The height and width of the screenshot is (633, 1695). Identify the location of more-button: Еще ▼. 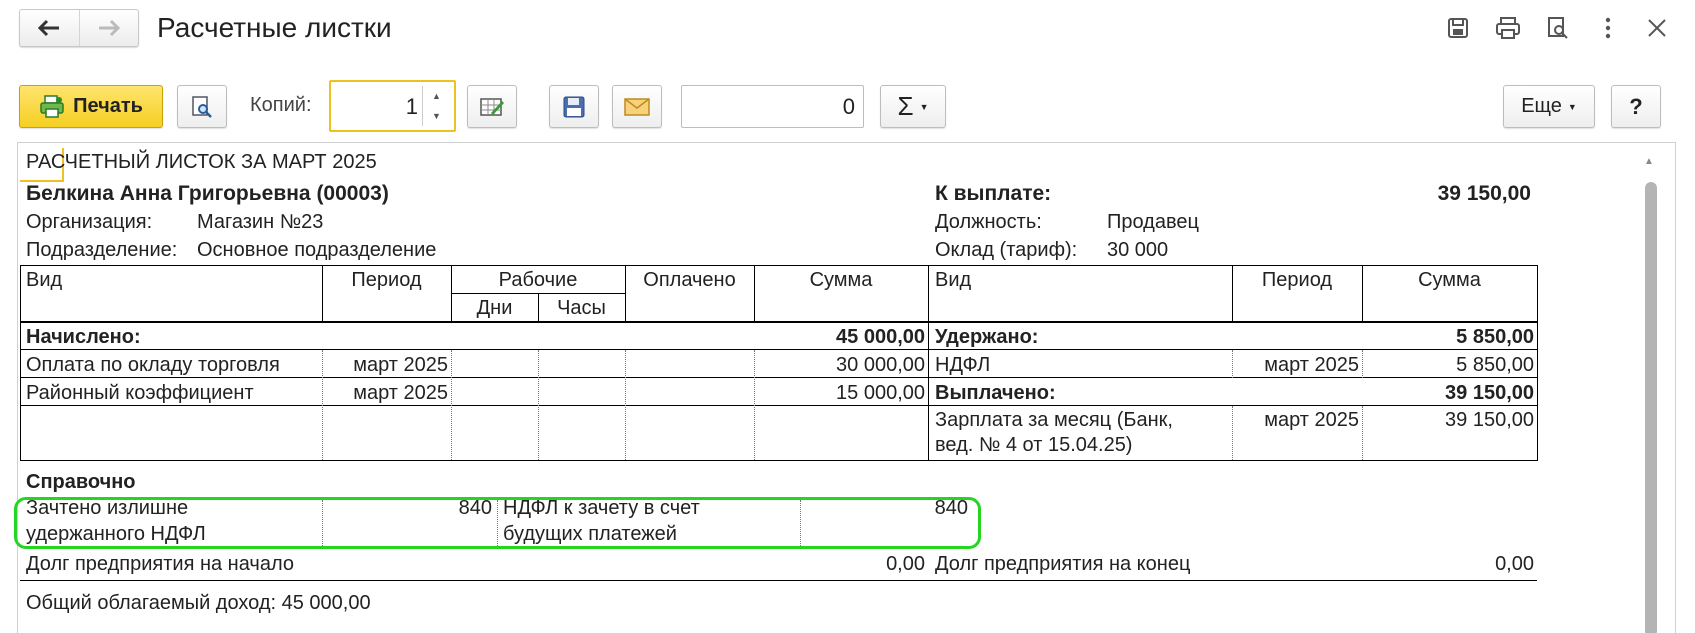
(1549, 106).